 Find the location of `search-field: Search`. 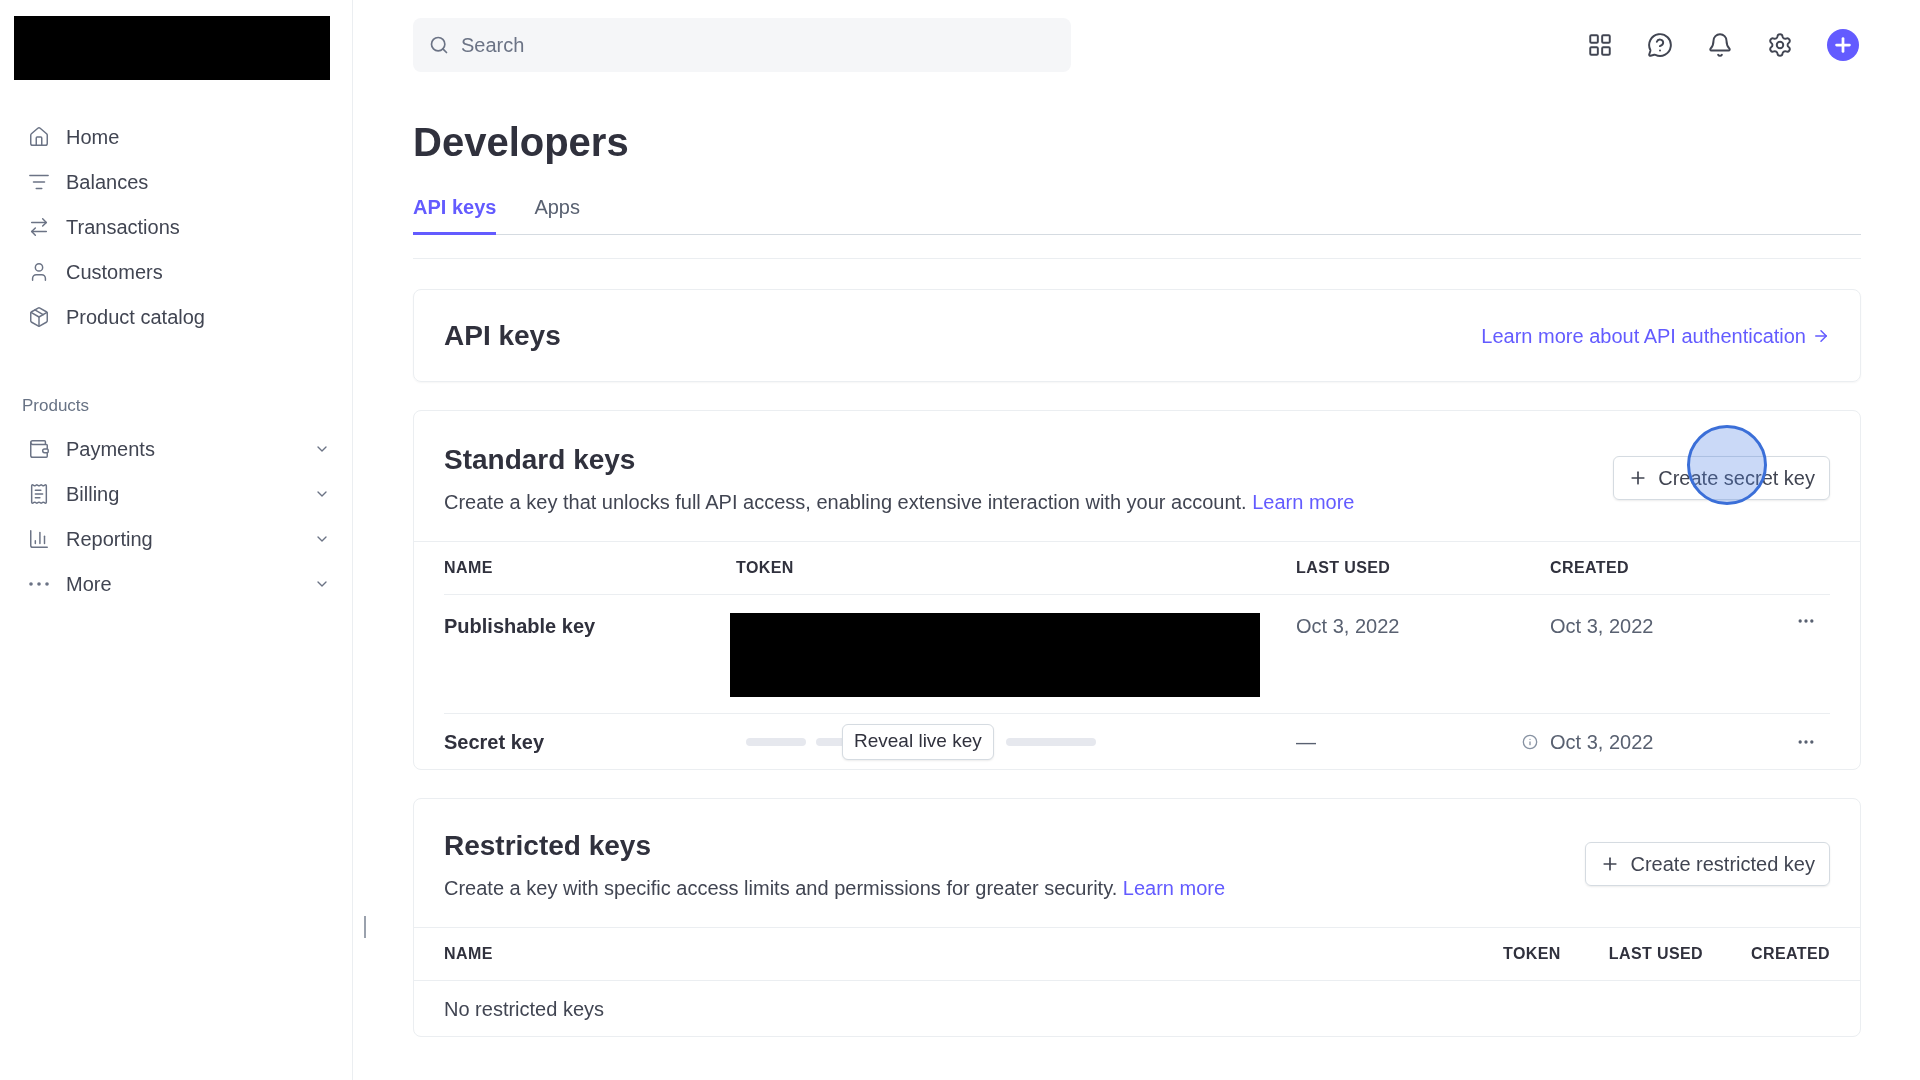

search-field: Search is located at coordinates (742, 45).